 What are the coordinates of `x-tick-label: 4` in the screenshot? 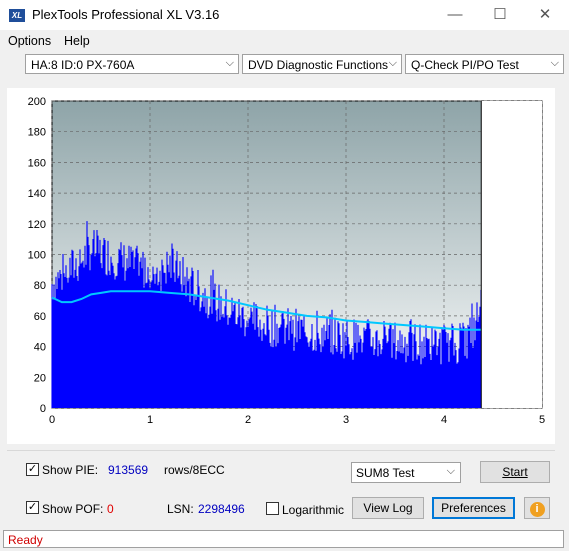 It's located at (444, 420).